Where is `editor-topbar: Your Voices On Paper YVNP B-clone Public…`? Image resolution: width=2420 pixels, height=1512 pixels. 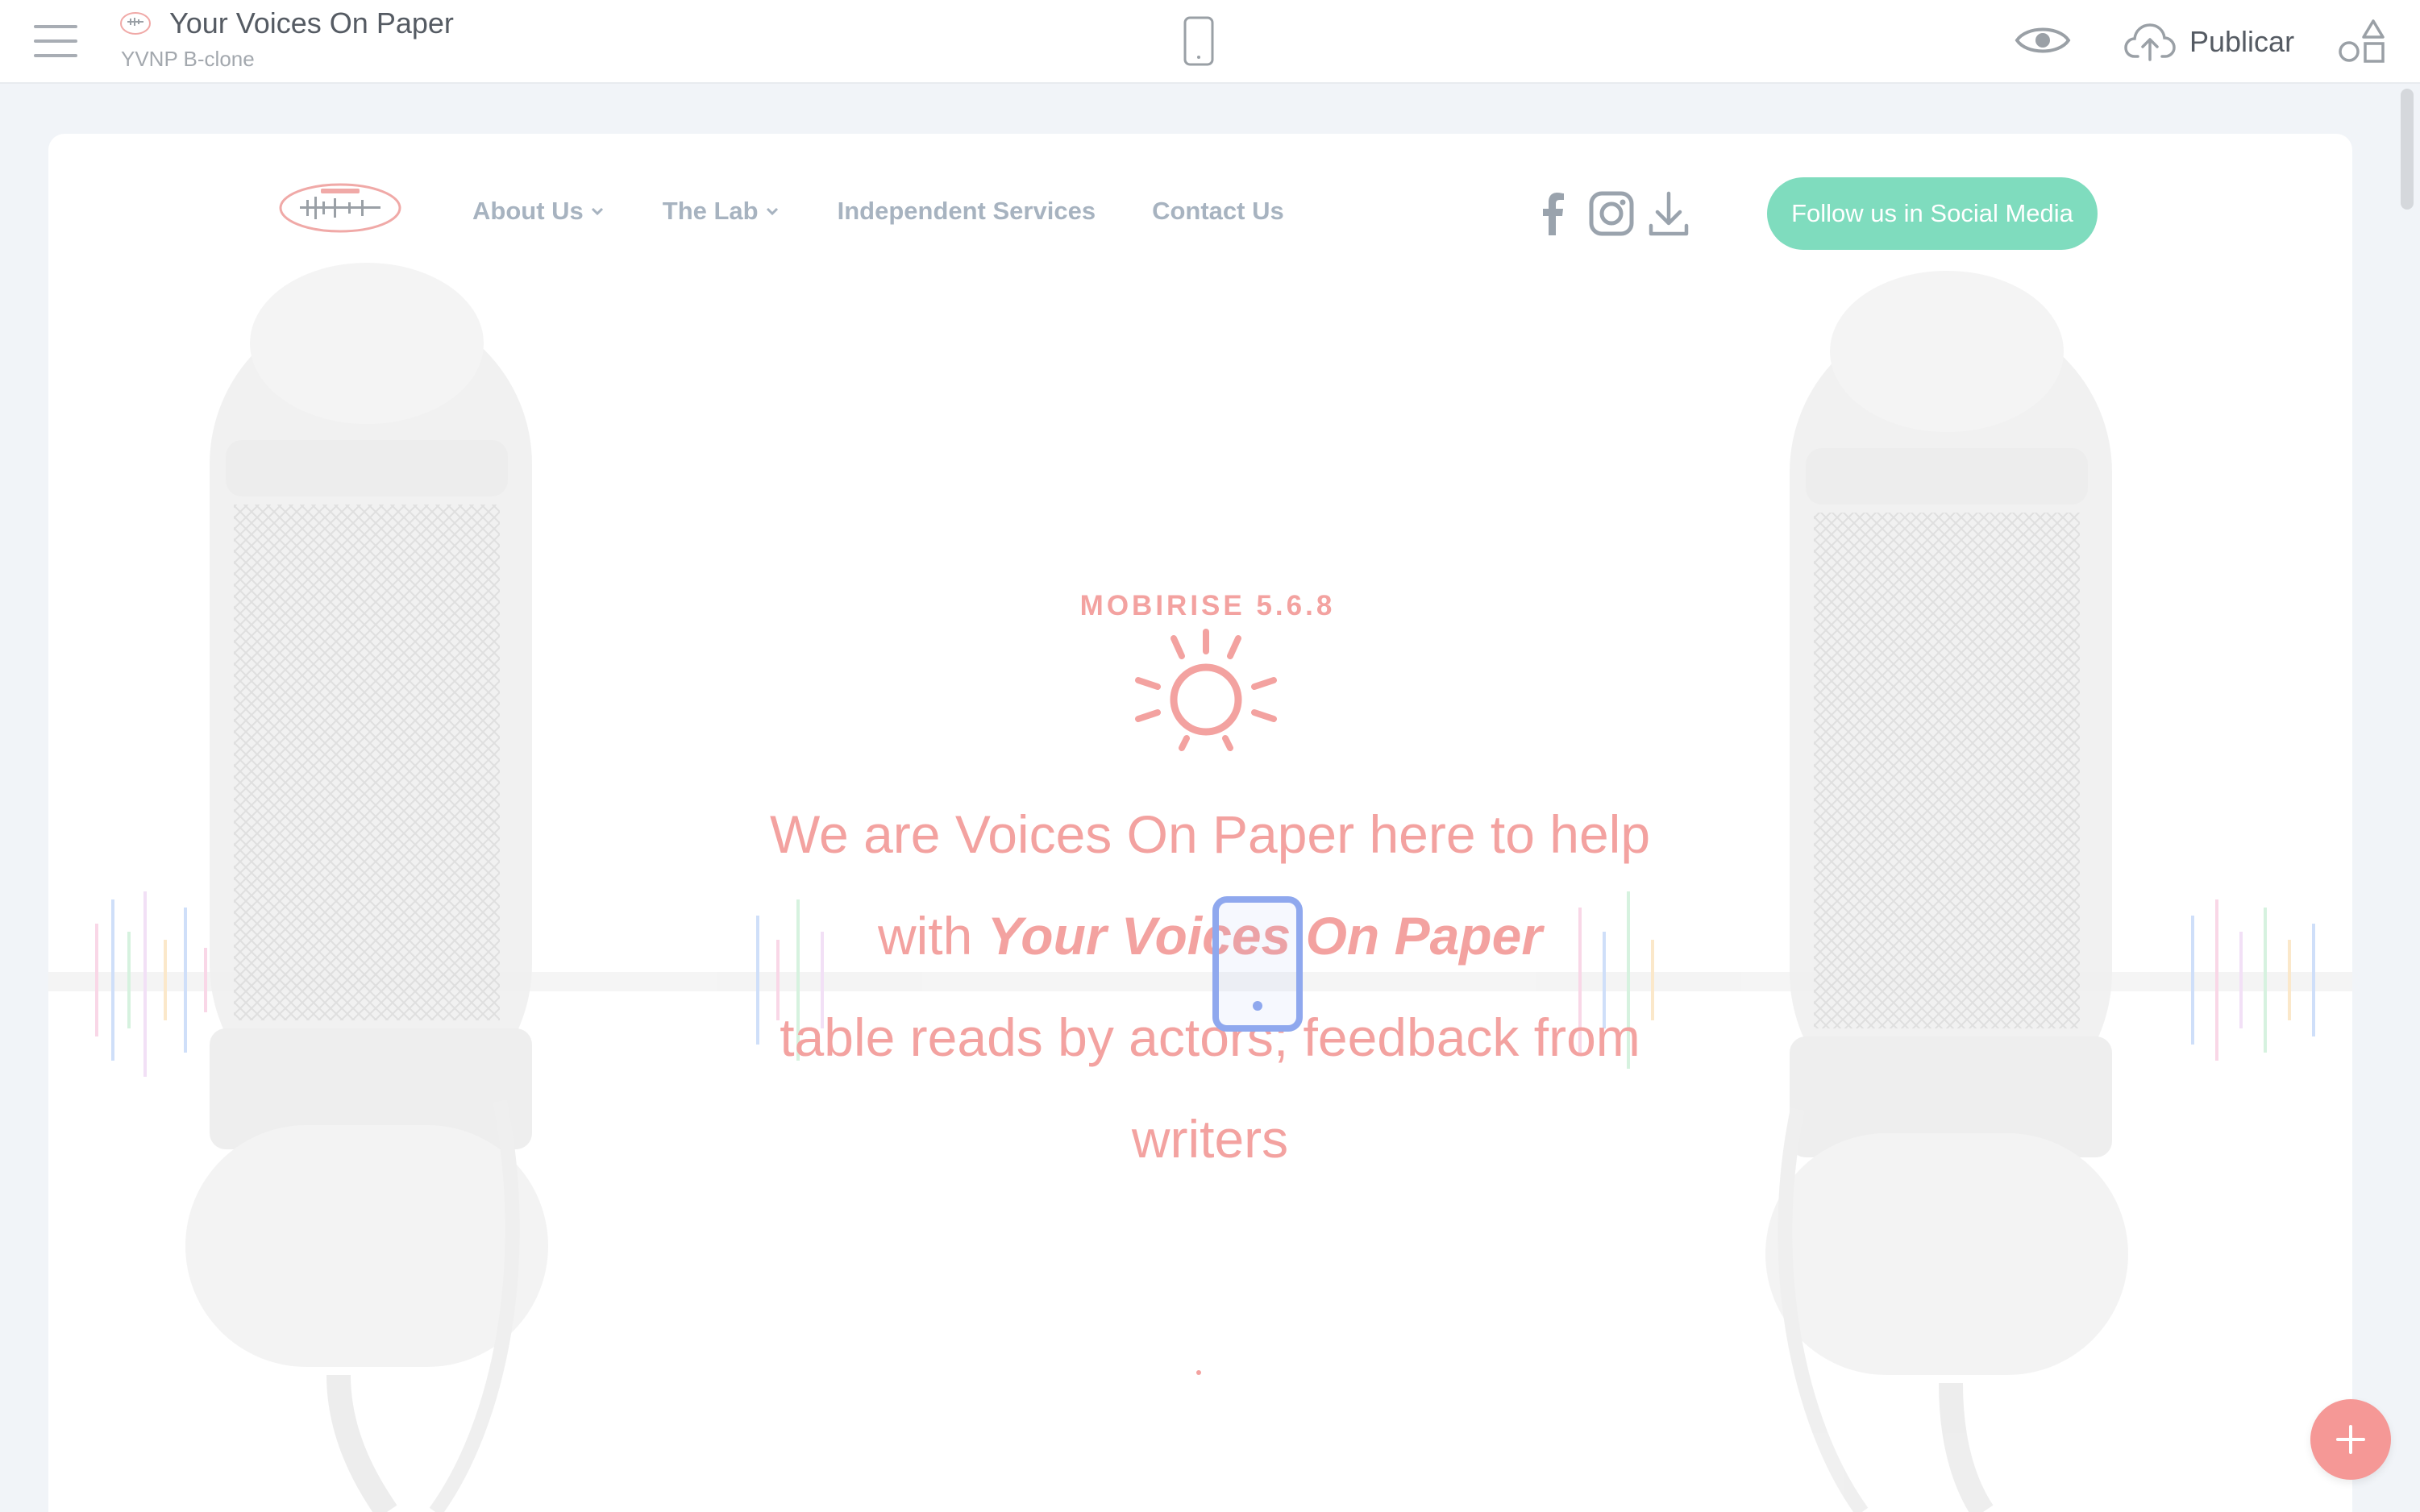 editor-topbar: Your Voices On Paper YVNP B-clone Public… is located at coordinates (1210, 42).